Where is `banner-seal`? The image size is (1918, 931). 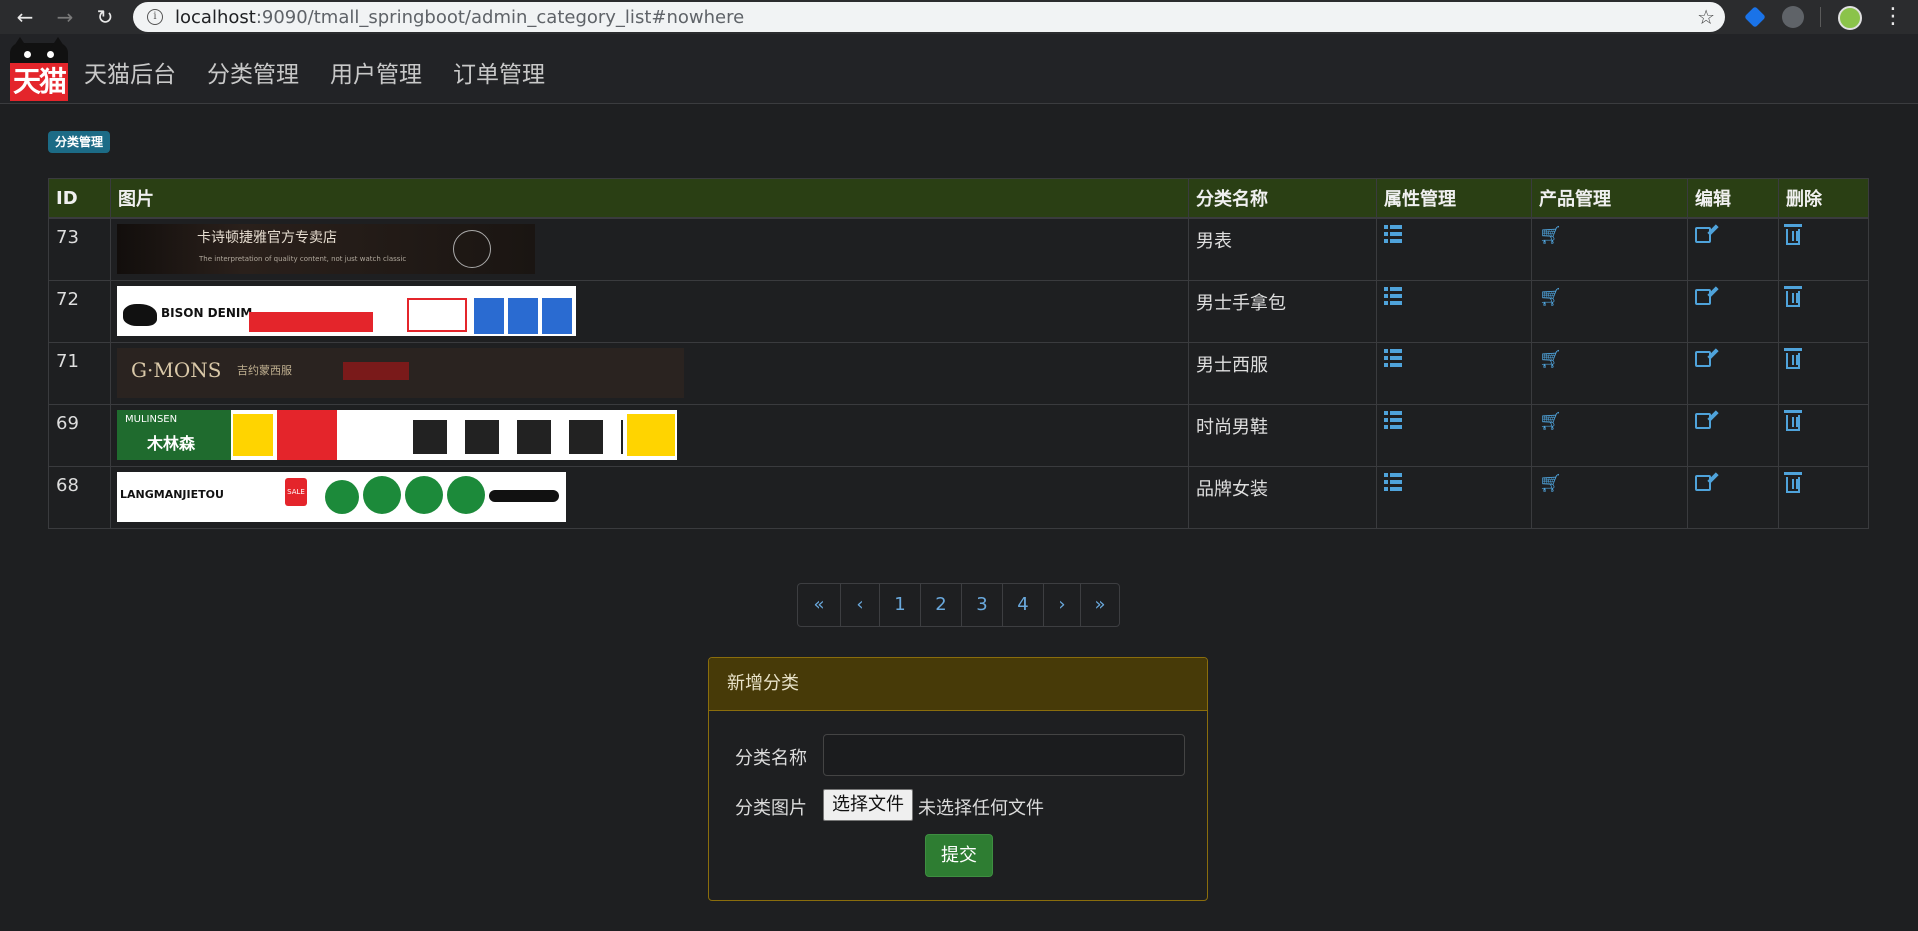
banner-seal is located at coordinates (472, 249).